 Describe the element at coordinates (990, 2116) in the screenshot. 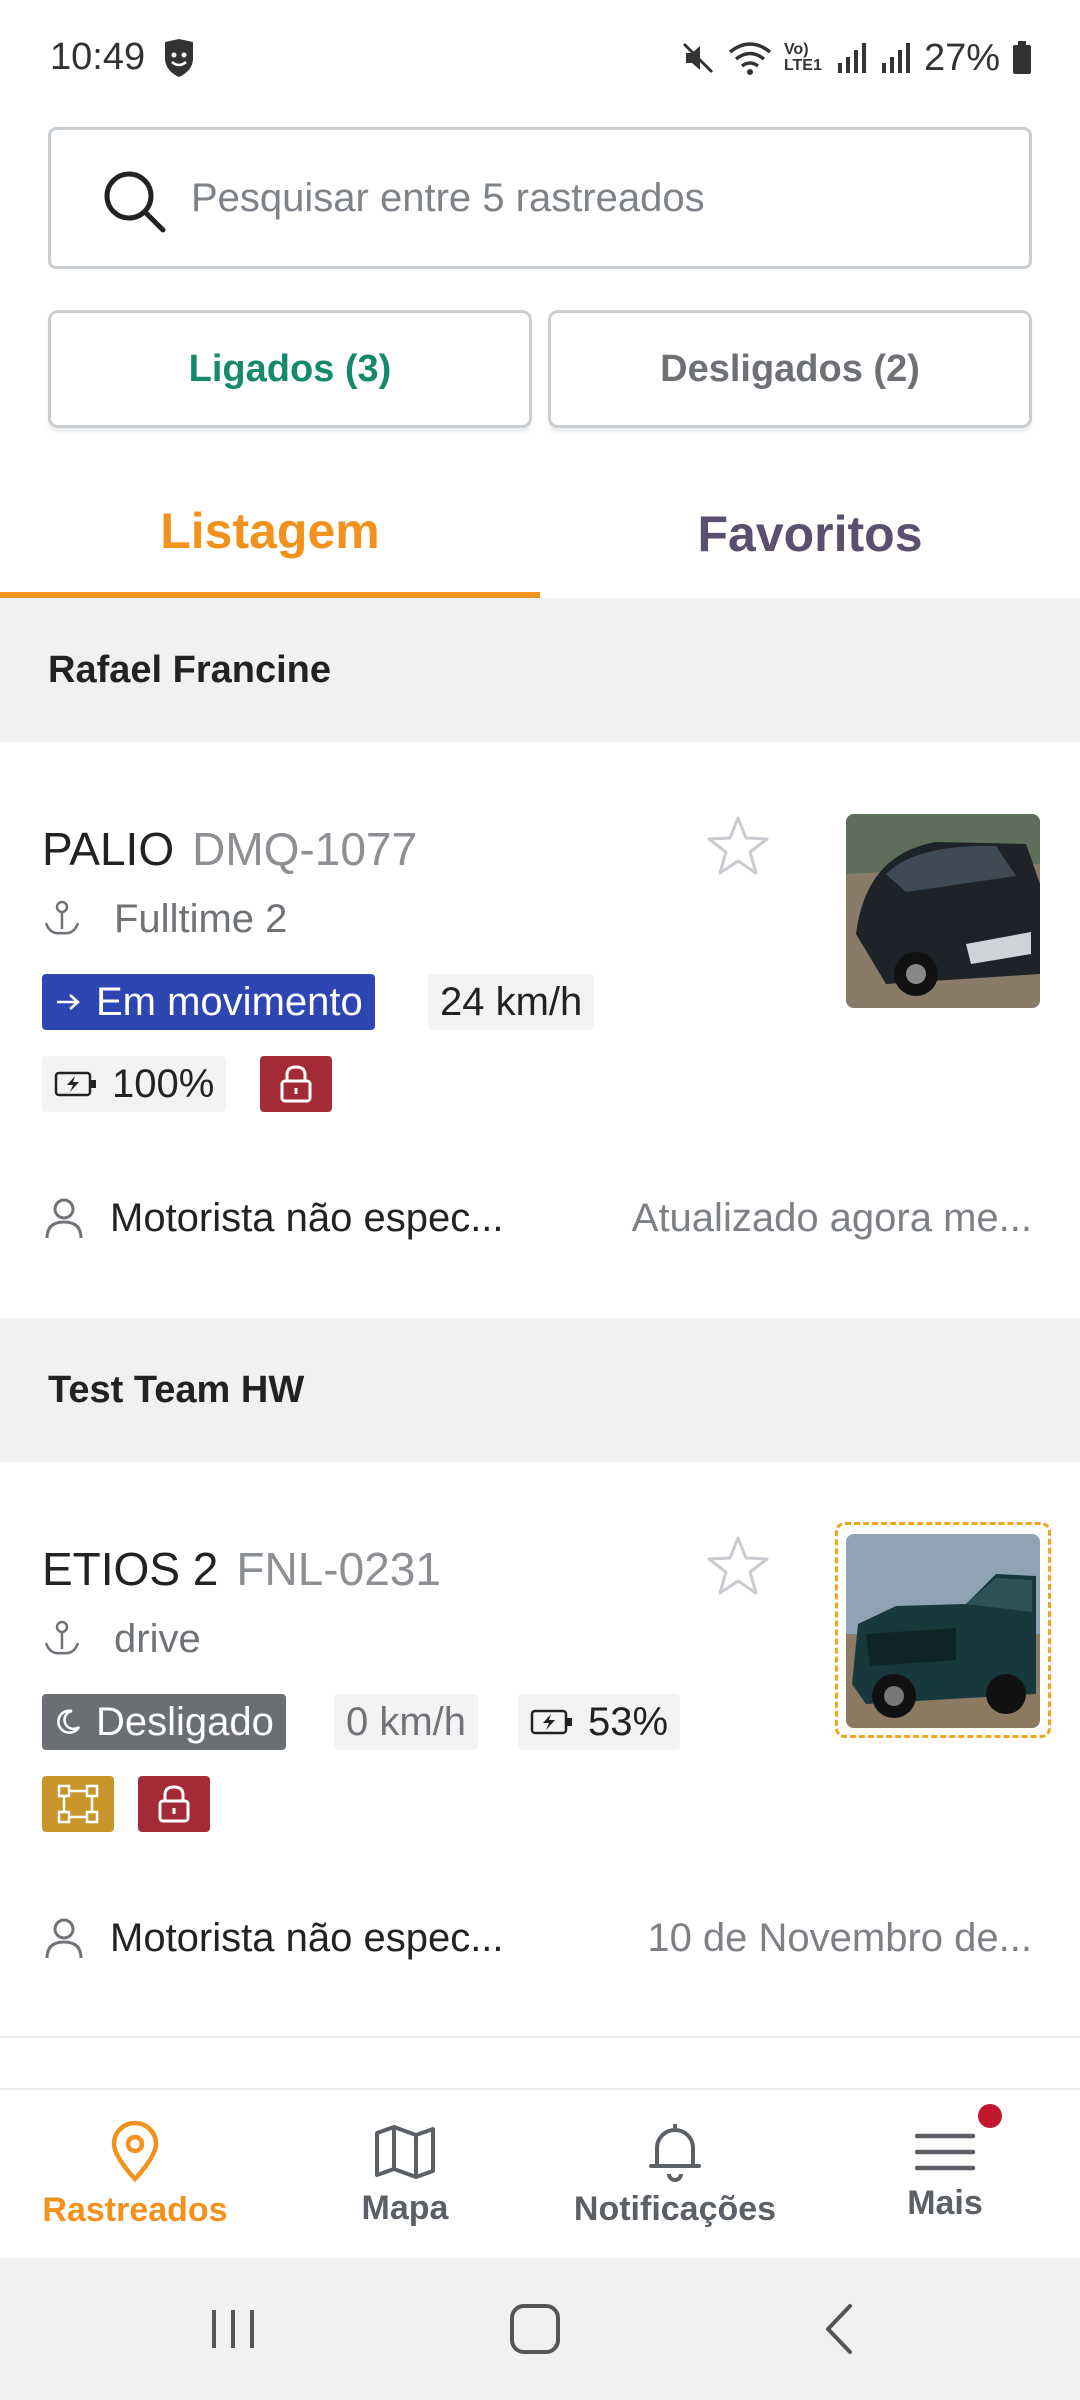

I see `notification-dot` at that location.